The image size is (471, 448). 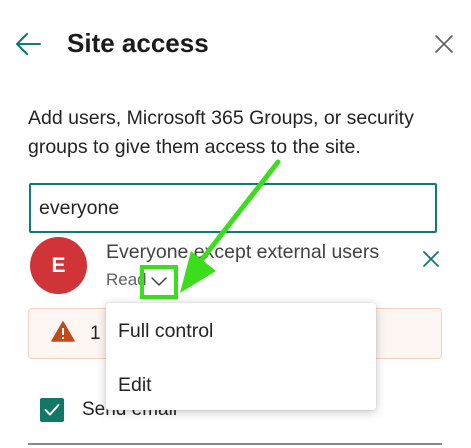 I want to click on close-button, so click(x=444, y=44).